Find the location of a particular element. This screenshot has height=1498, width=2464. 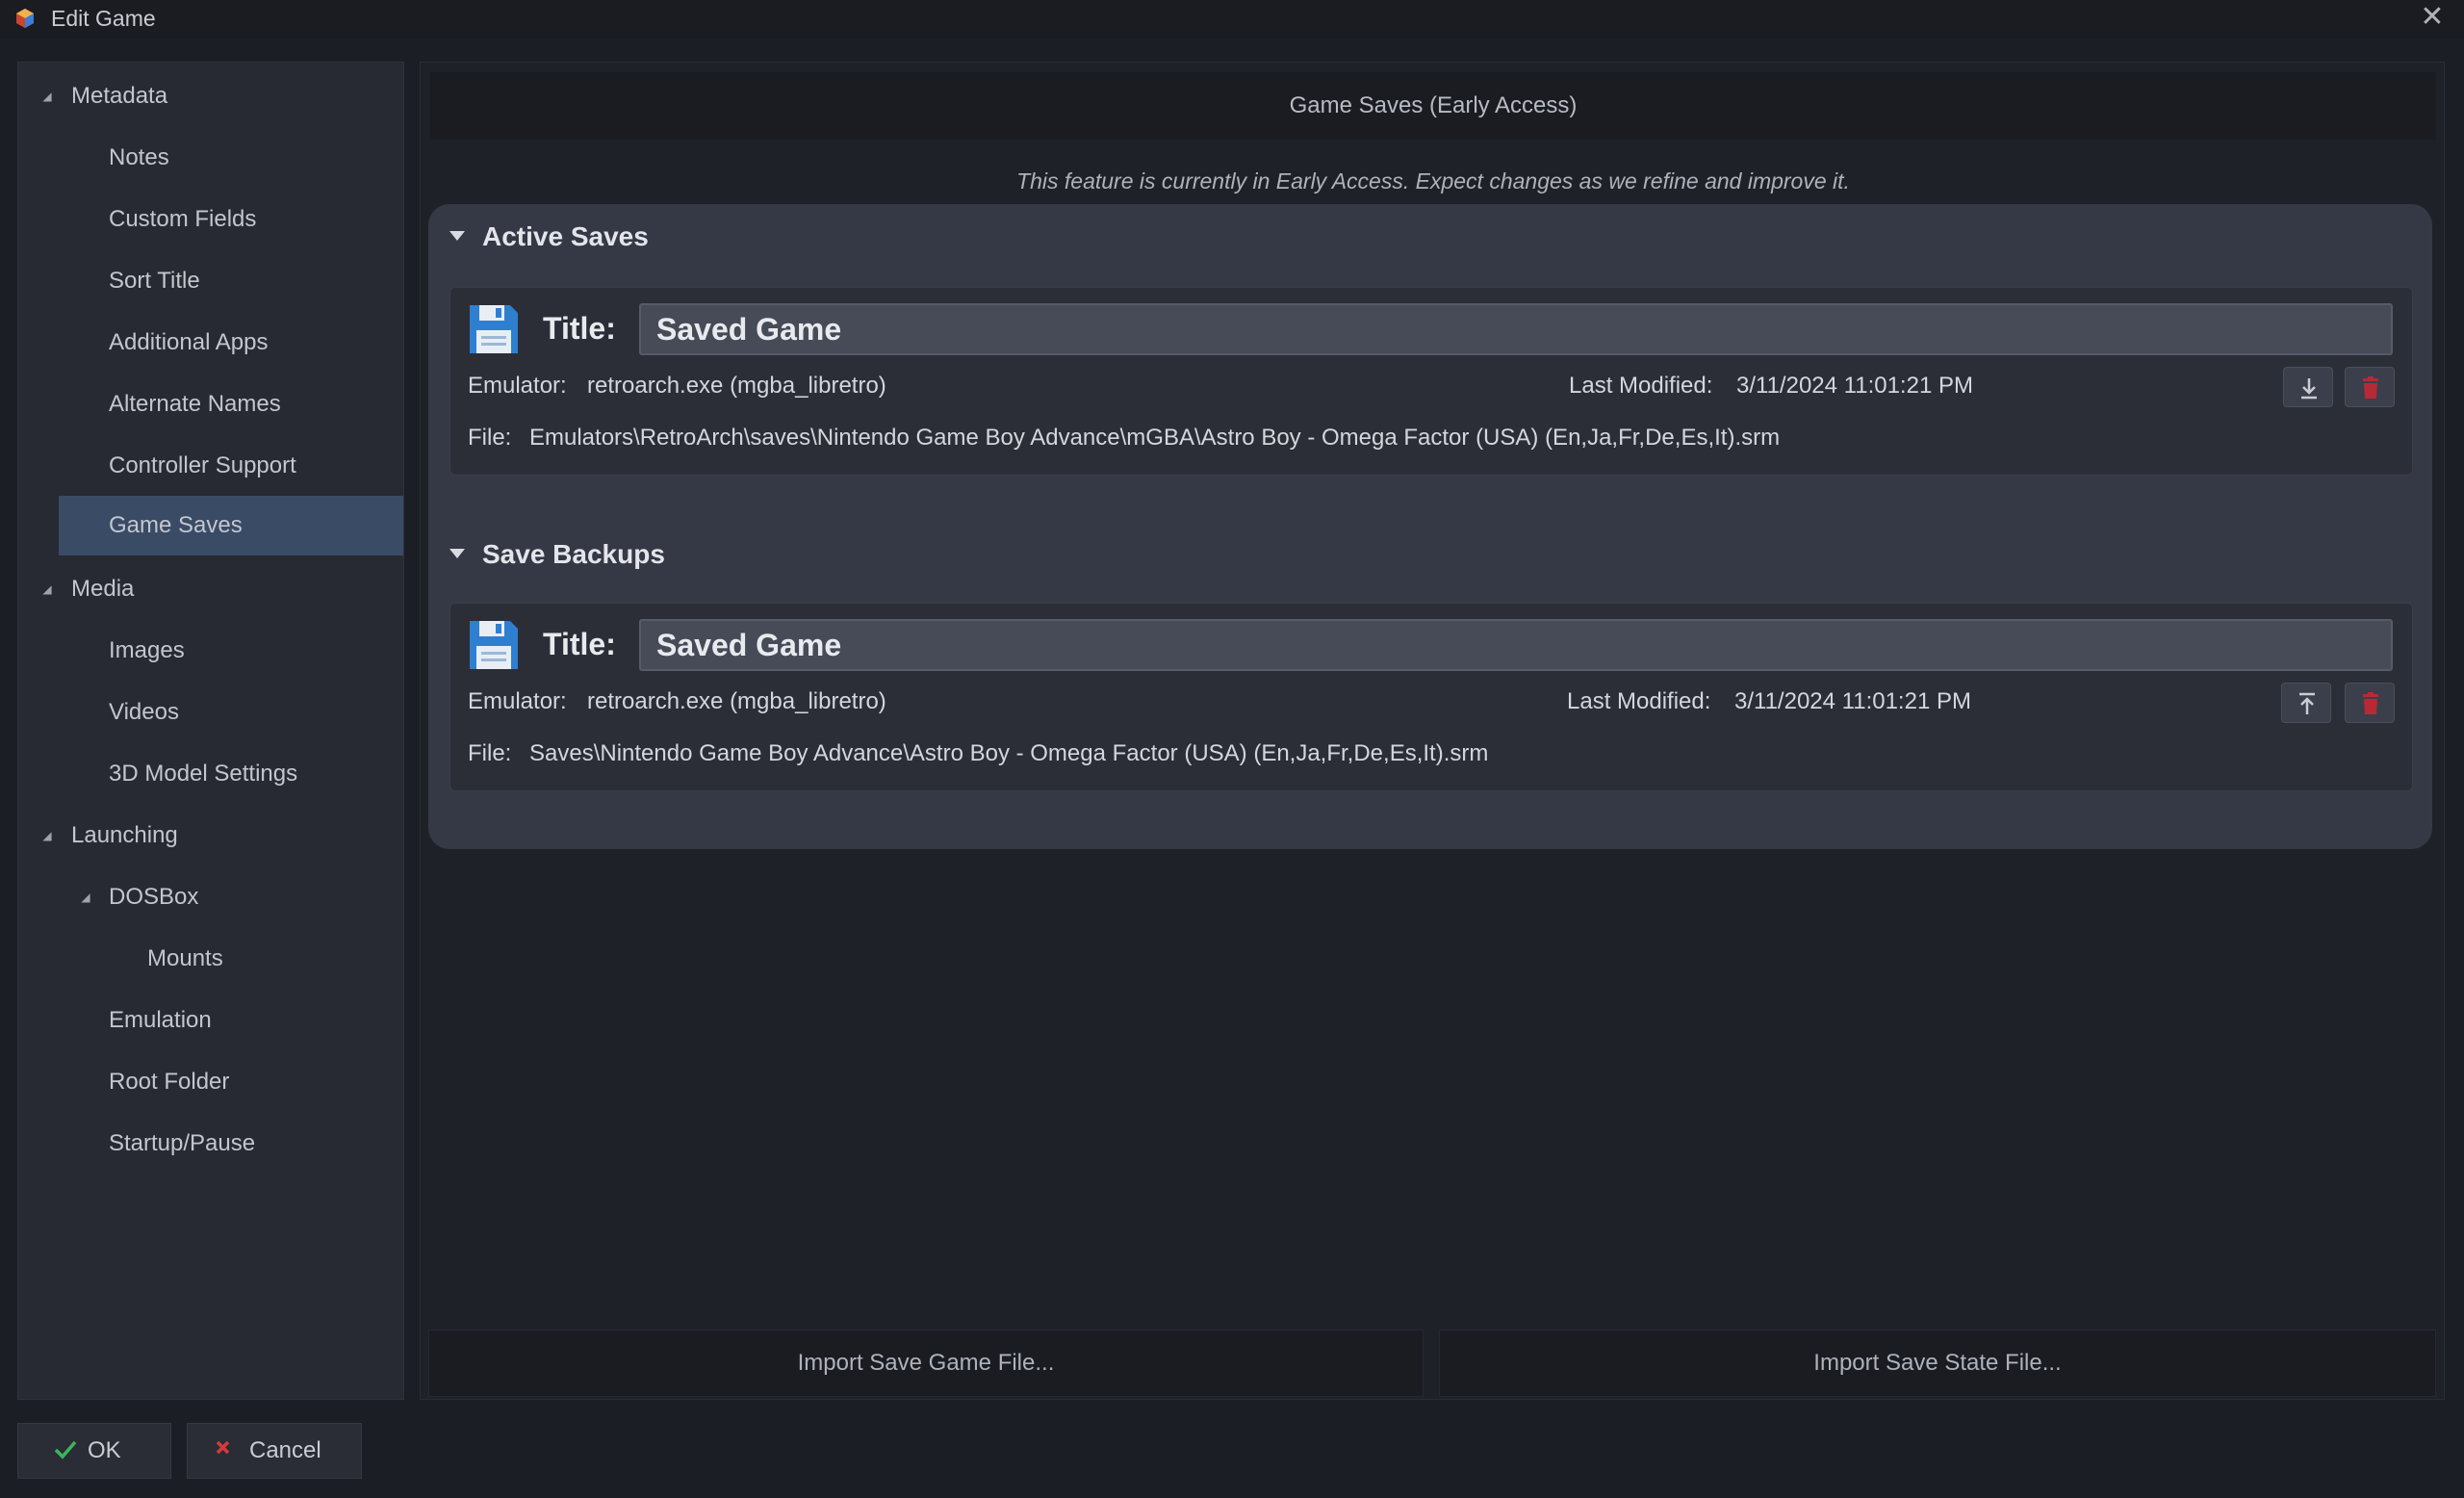

sidebar-item-alternate-names: Alternate Names is located at coordinates (210, 404).